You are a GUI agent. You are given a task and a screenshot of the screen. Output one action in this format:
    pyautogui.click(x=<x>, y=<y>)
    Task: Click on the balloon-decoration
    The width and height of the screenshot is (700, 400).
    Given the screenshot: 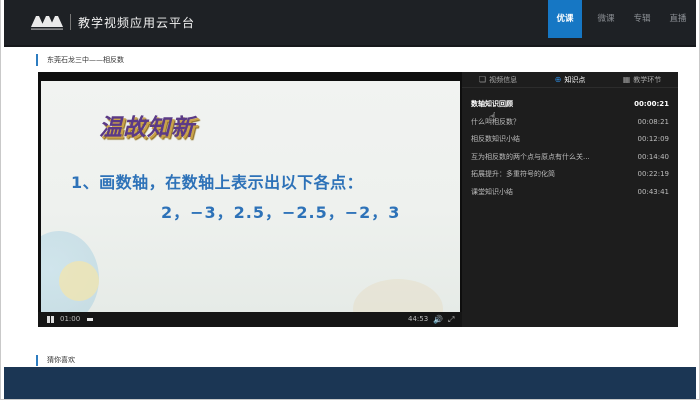 What is the action you would take?
    pyautogui.click(x=398, y=295)
    